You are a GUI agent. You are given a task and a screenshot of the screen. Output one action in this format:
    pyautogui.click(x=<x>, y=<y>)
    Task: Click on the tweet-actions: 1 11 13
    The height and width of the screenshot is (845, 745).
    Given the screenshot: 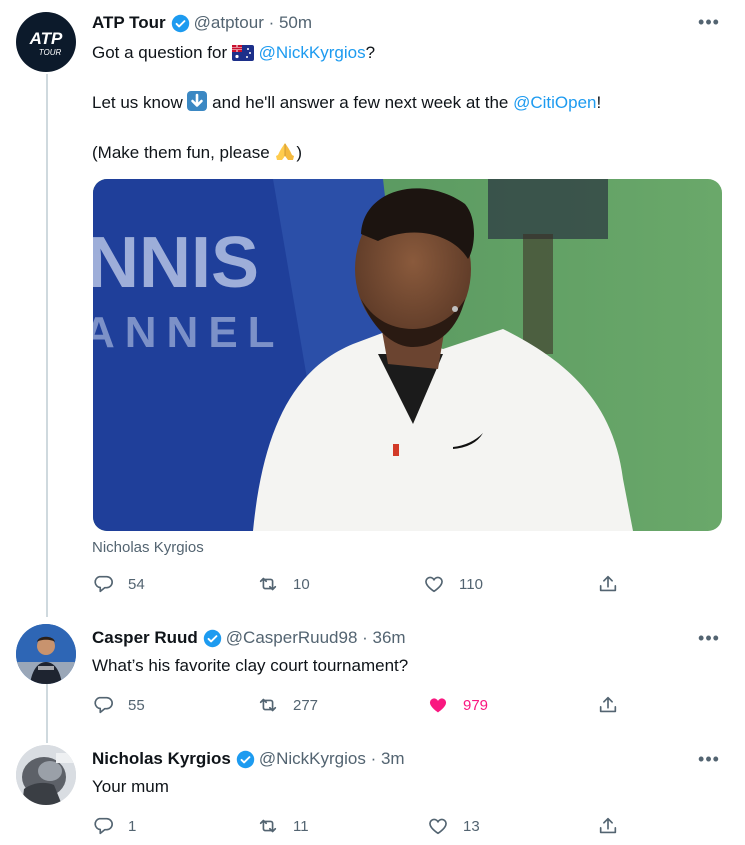 What is the action you would take?
    pyautogui.click(x=362, y=827)
    